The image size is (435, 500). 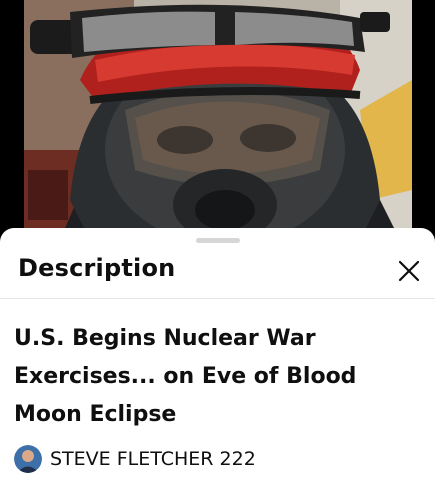 I want to click on avatar-image, so click(x=28, y=459).